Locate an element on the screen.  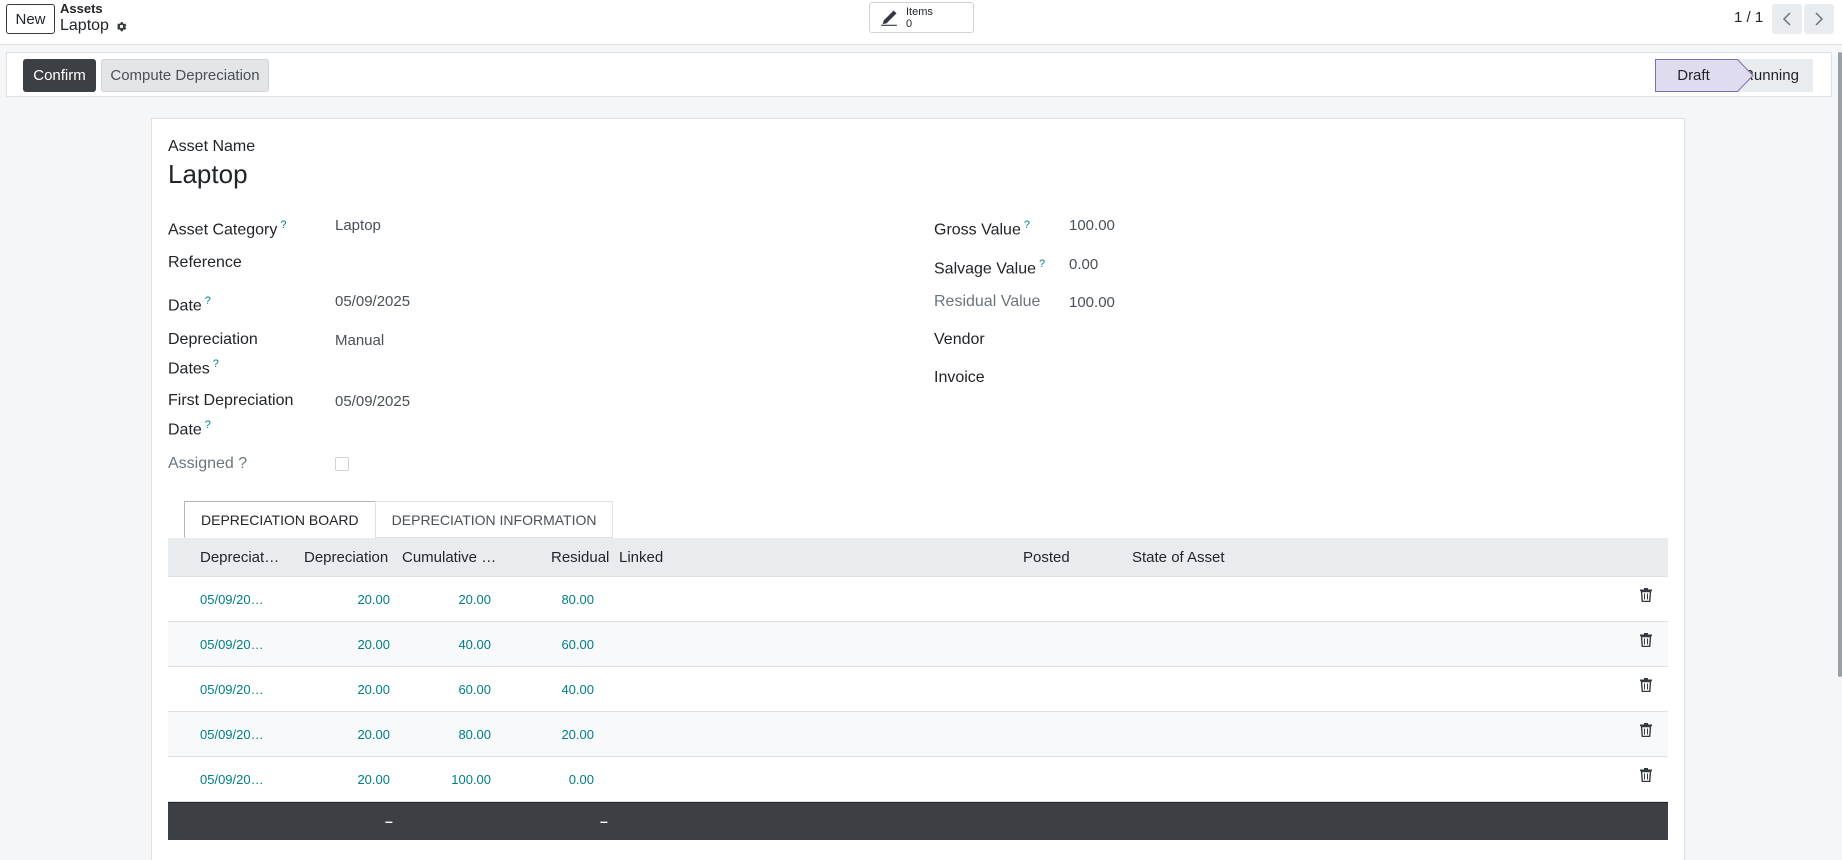
pager-previous-button is located at coordinates (1787, 19).